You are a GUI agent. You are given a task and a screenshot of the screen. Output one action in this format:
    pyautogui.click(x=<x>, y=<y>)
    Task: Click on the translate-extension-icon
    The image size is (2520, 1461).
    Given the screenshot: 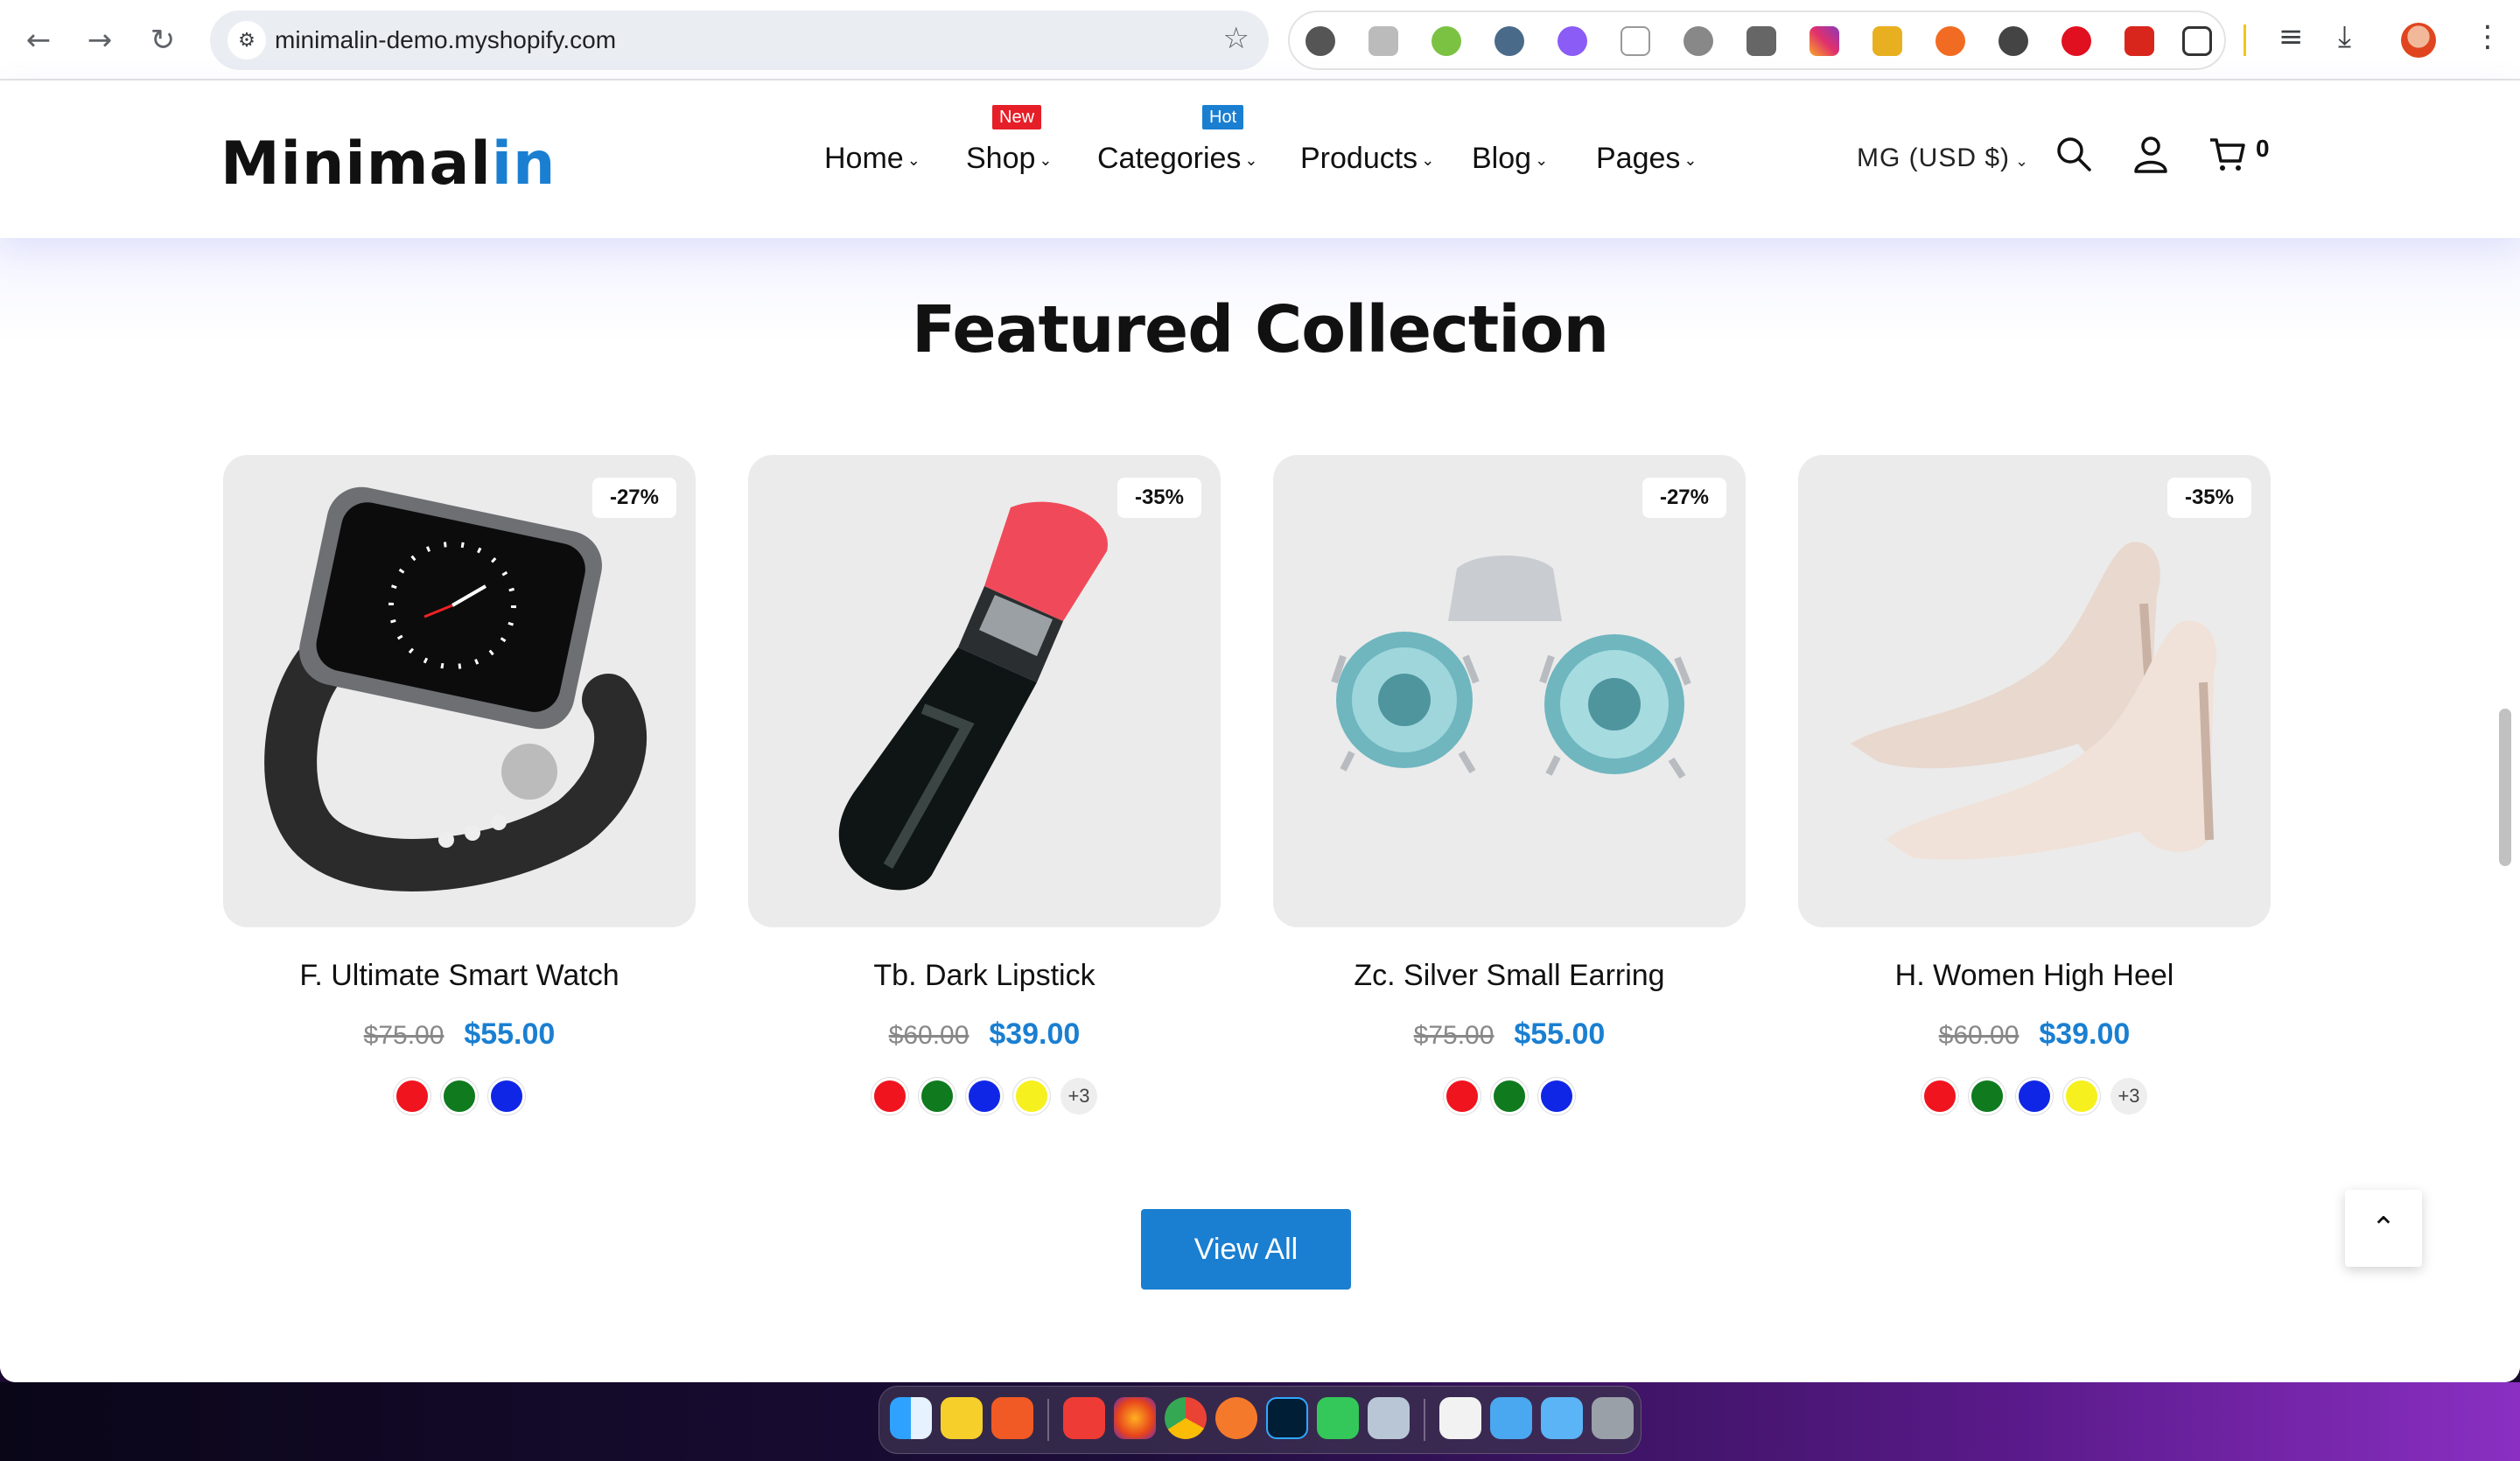 What is the action you would take?
    pyautogui.click(x=1383, y=41)
    